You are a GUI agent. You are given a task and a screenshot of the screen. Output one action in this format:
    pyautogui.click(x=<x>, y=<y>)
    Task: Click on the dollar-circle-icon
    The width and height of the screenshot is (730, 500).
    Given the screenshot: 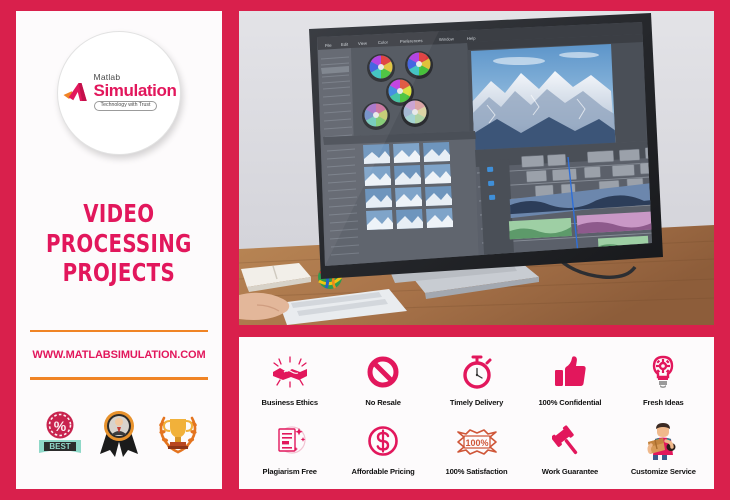 What is the action you would take?
    pyautogui.click(x=383, y=441)
    